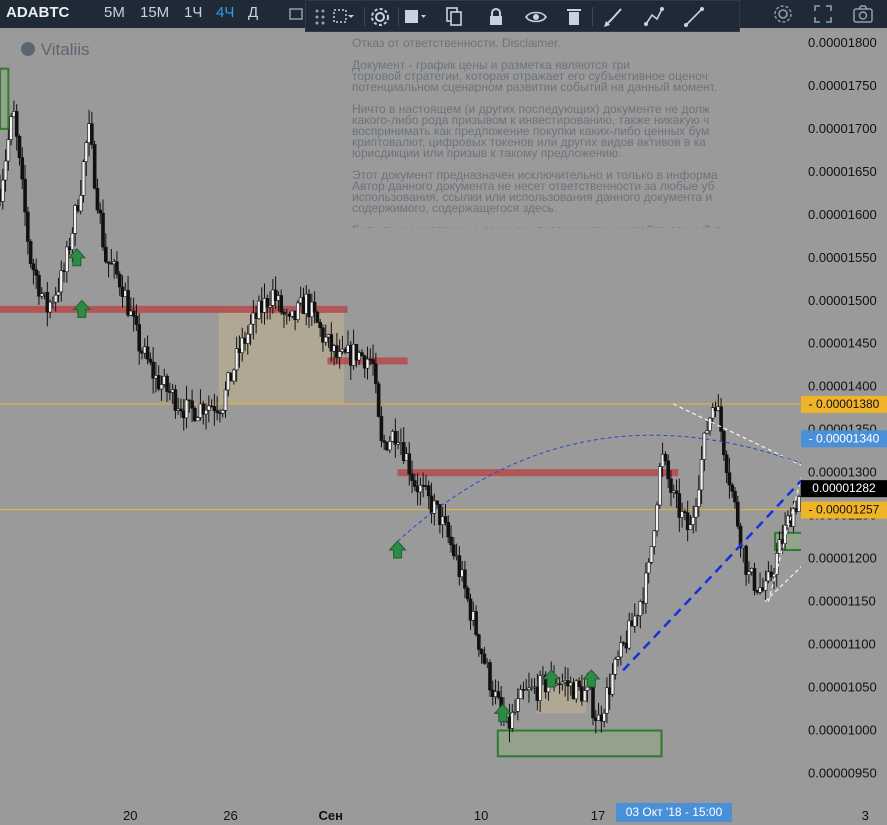 The width and height of the screenshot is (887, 825). I want to click on y-tick-label: 0.00001300, so click(842, 472).